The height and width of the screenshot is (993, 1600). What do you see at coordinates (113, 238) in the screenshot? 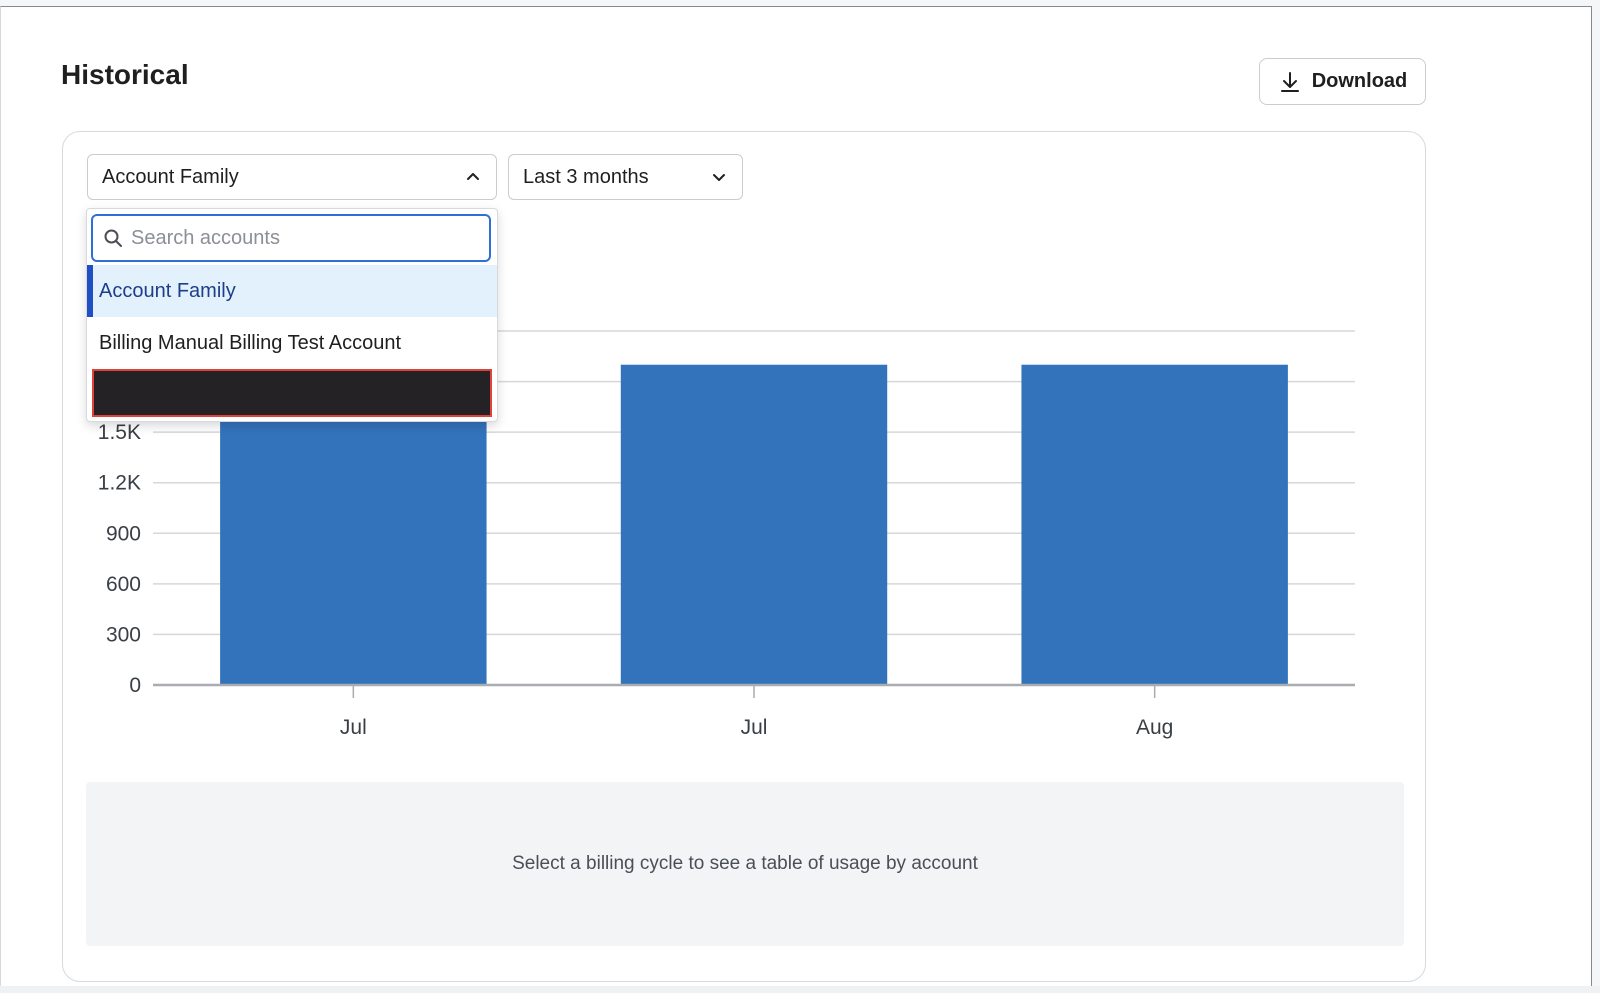
I see `search-icon` at bounding box center [113, 238].